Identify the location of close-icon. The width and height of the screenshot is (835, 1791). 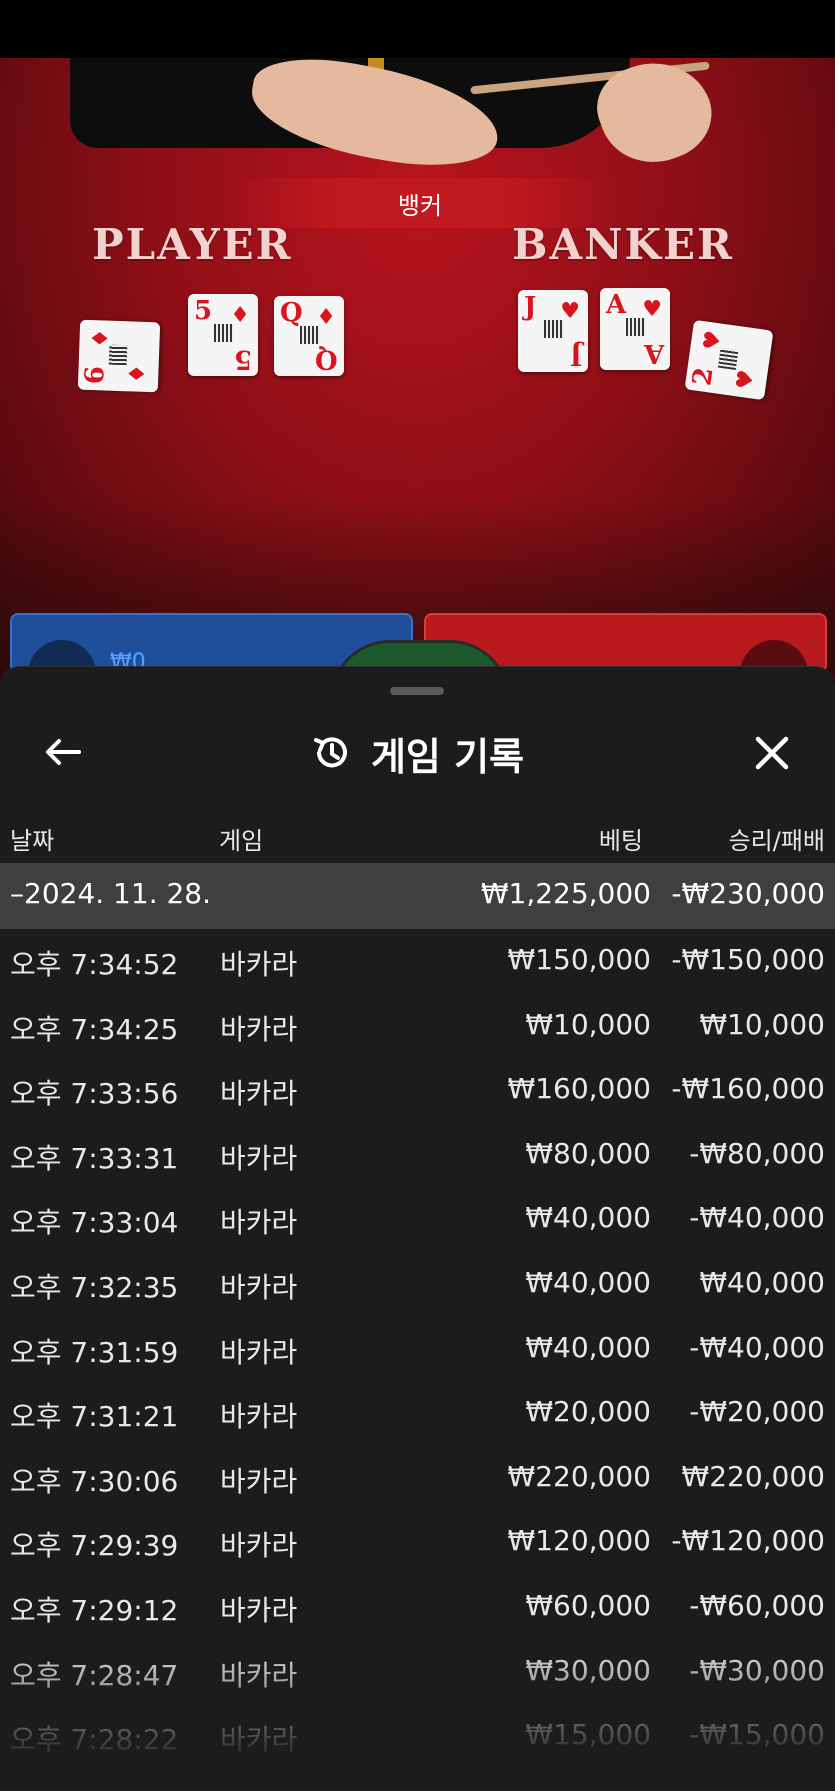
(772, 753).